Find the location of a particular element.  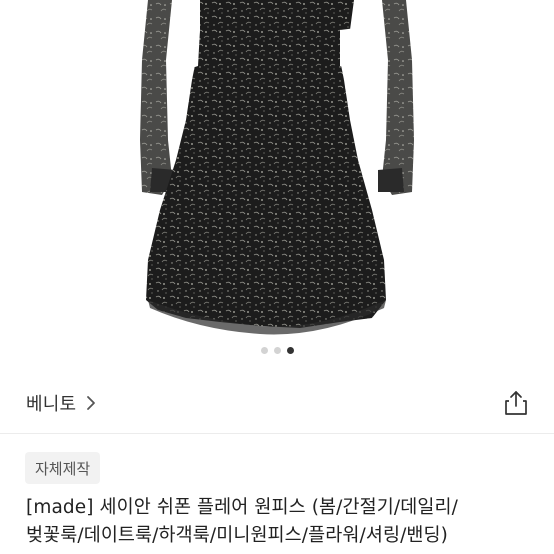

share-icon is located at coordinates (516, 403).